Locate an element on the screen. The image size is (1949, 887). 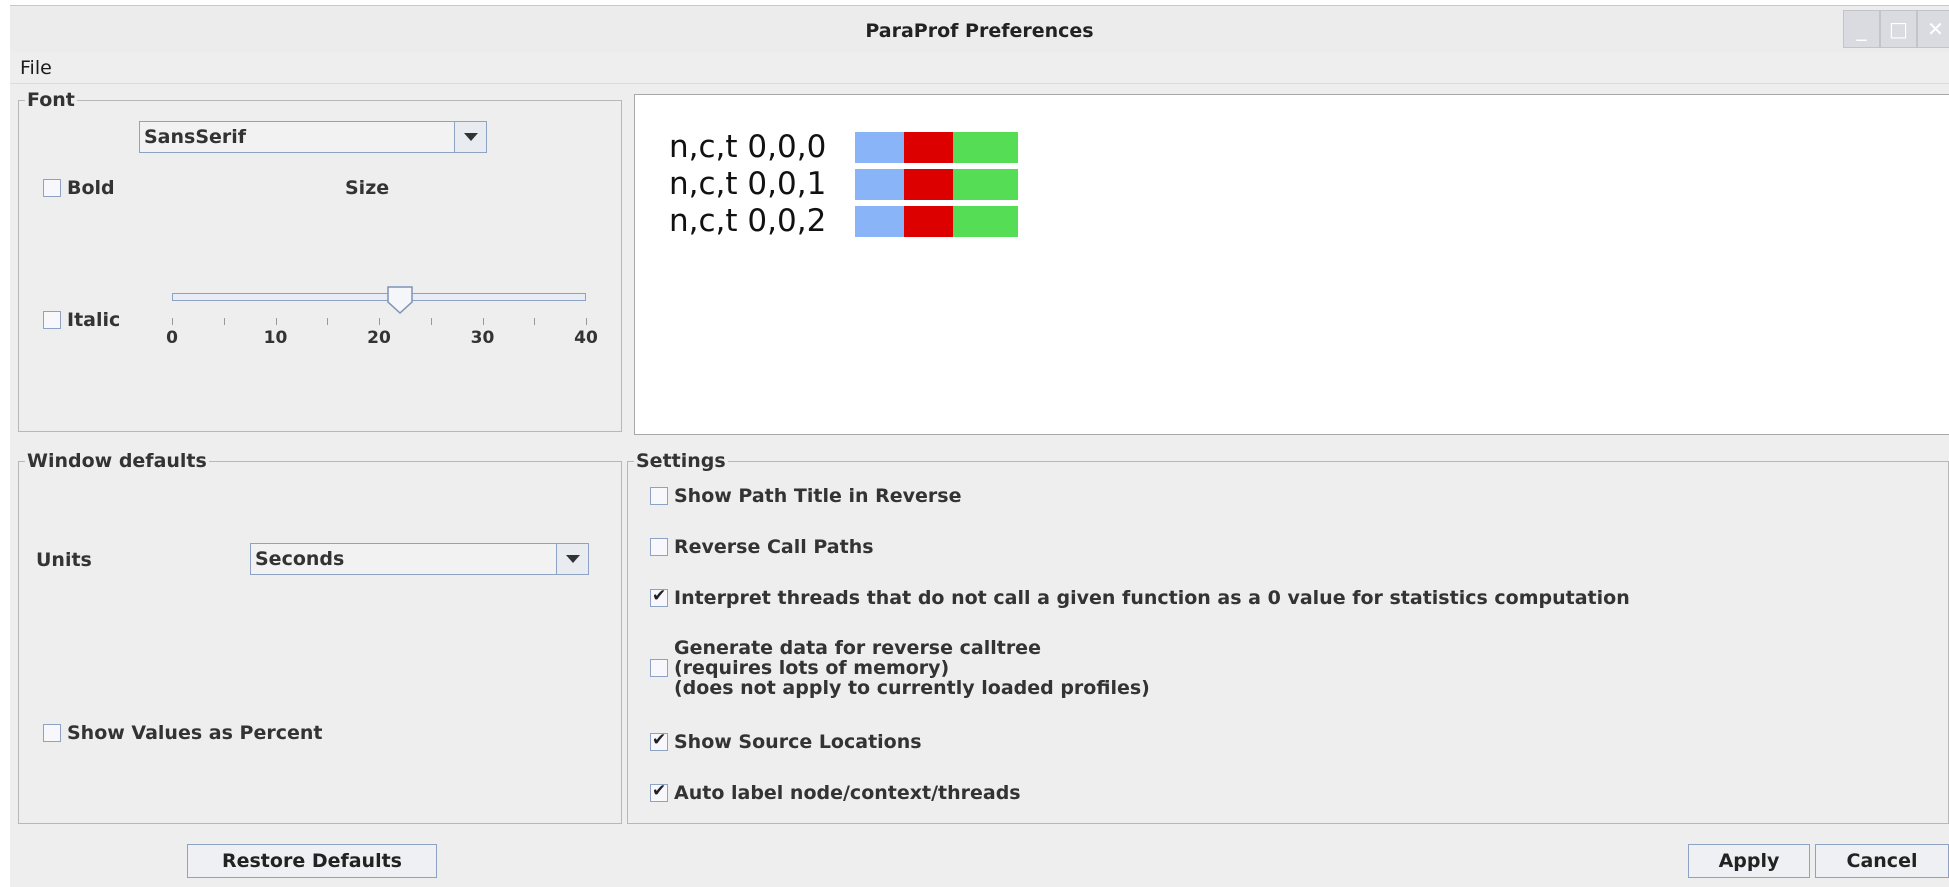
slider-tick-label: 0 is located at coordinates (172, 338).